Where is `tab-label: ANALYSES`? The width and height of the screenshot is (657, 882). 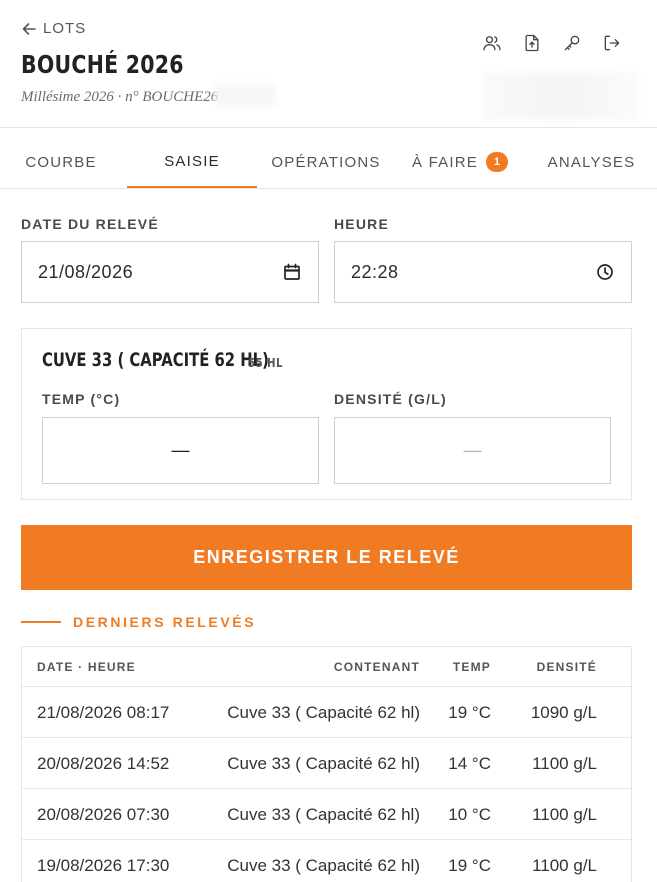 tab-label: ANALYSES is located at coordinates (591, 162).